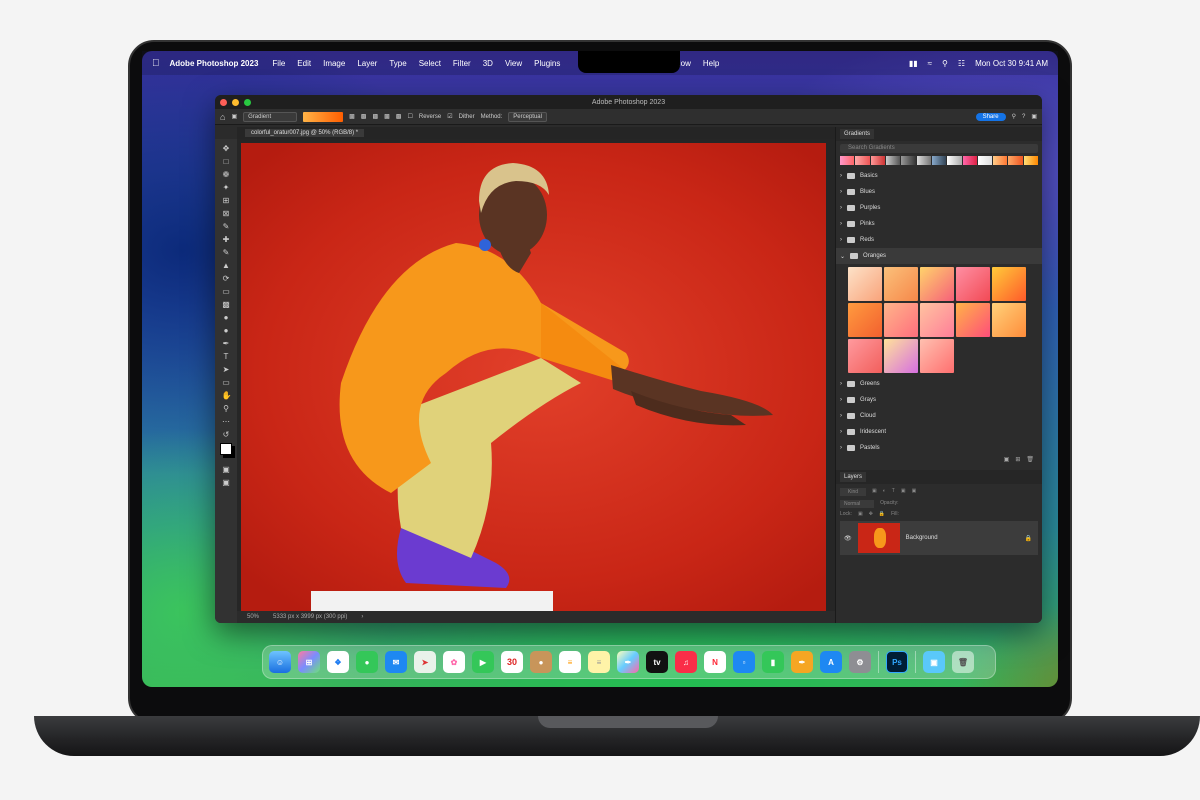  What do you see at coordinates (234, 116) in the screenshot?
I see `gradient-tool-icon: ▣` at bounding box center [234, 116].